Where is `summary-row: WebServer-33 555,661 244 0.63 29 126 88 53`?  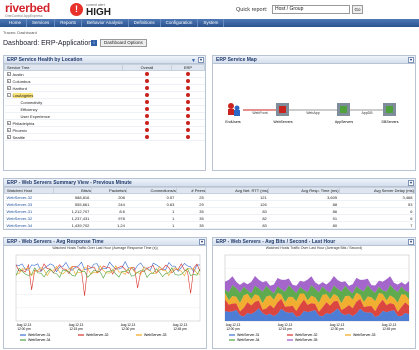
summary-row: WebServer-33 555,661 244 0.63 29 126 88 53 is located at coordinates (209, 204).